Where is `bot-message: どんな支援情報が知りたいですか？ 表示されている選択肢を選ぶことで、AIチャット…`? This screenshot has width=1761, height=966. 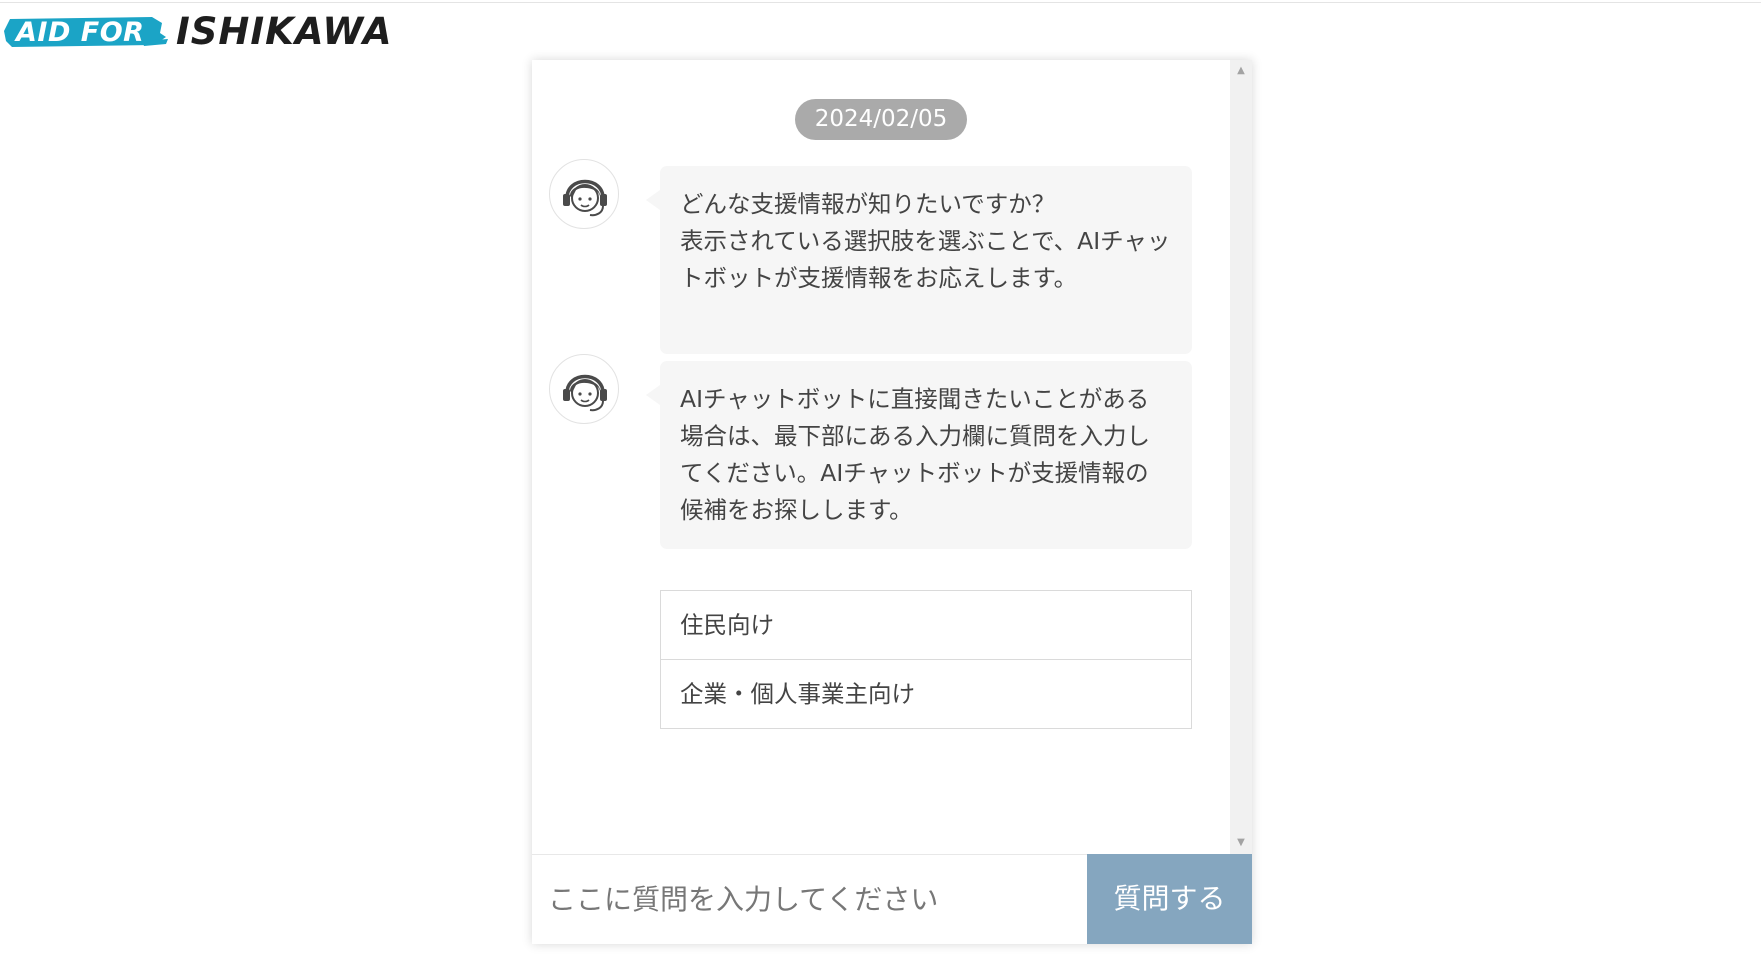
bot-message: どんな支援情報が知りたいですか？ 表示されている選択肢を選ぶことで、AIチャット… is located at coordinates (919, 260).